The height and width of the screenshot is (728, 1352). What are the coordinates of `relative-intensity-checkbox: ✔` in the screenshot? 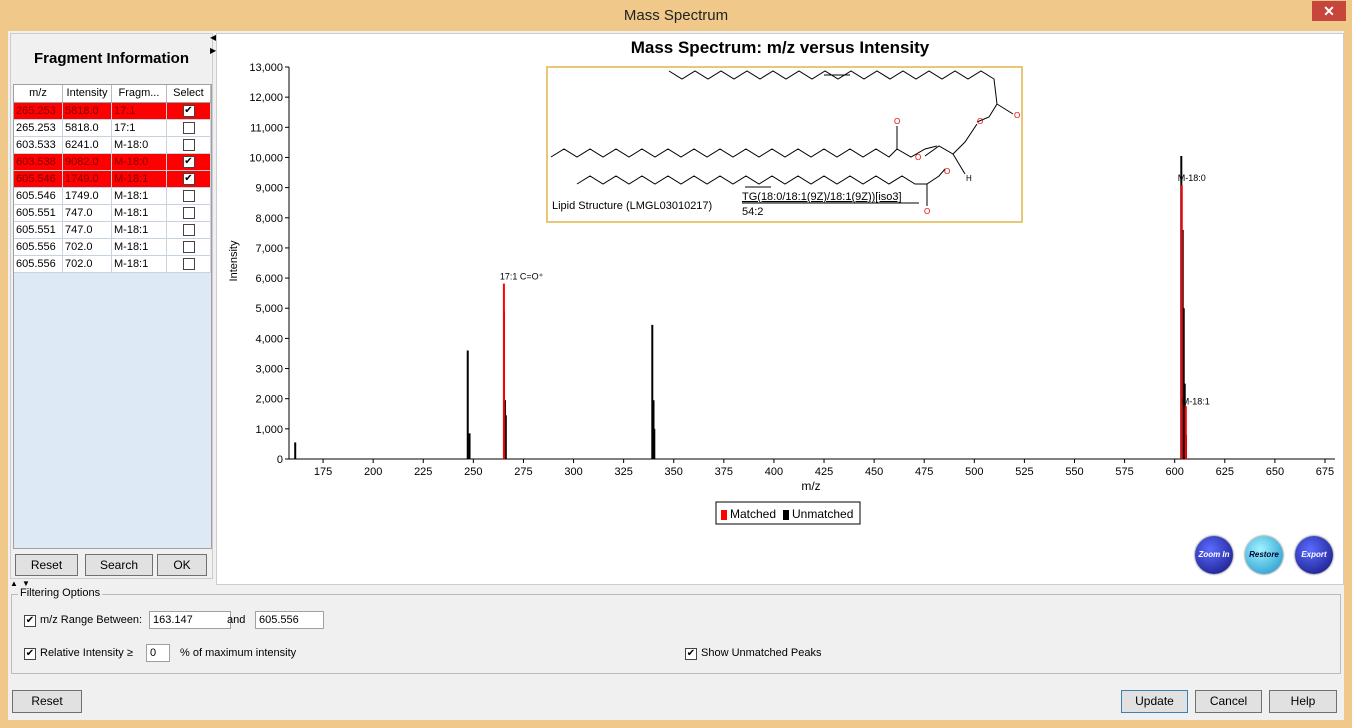 It's located at (30, 654).